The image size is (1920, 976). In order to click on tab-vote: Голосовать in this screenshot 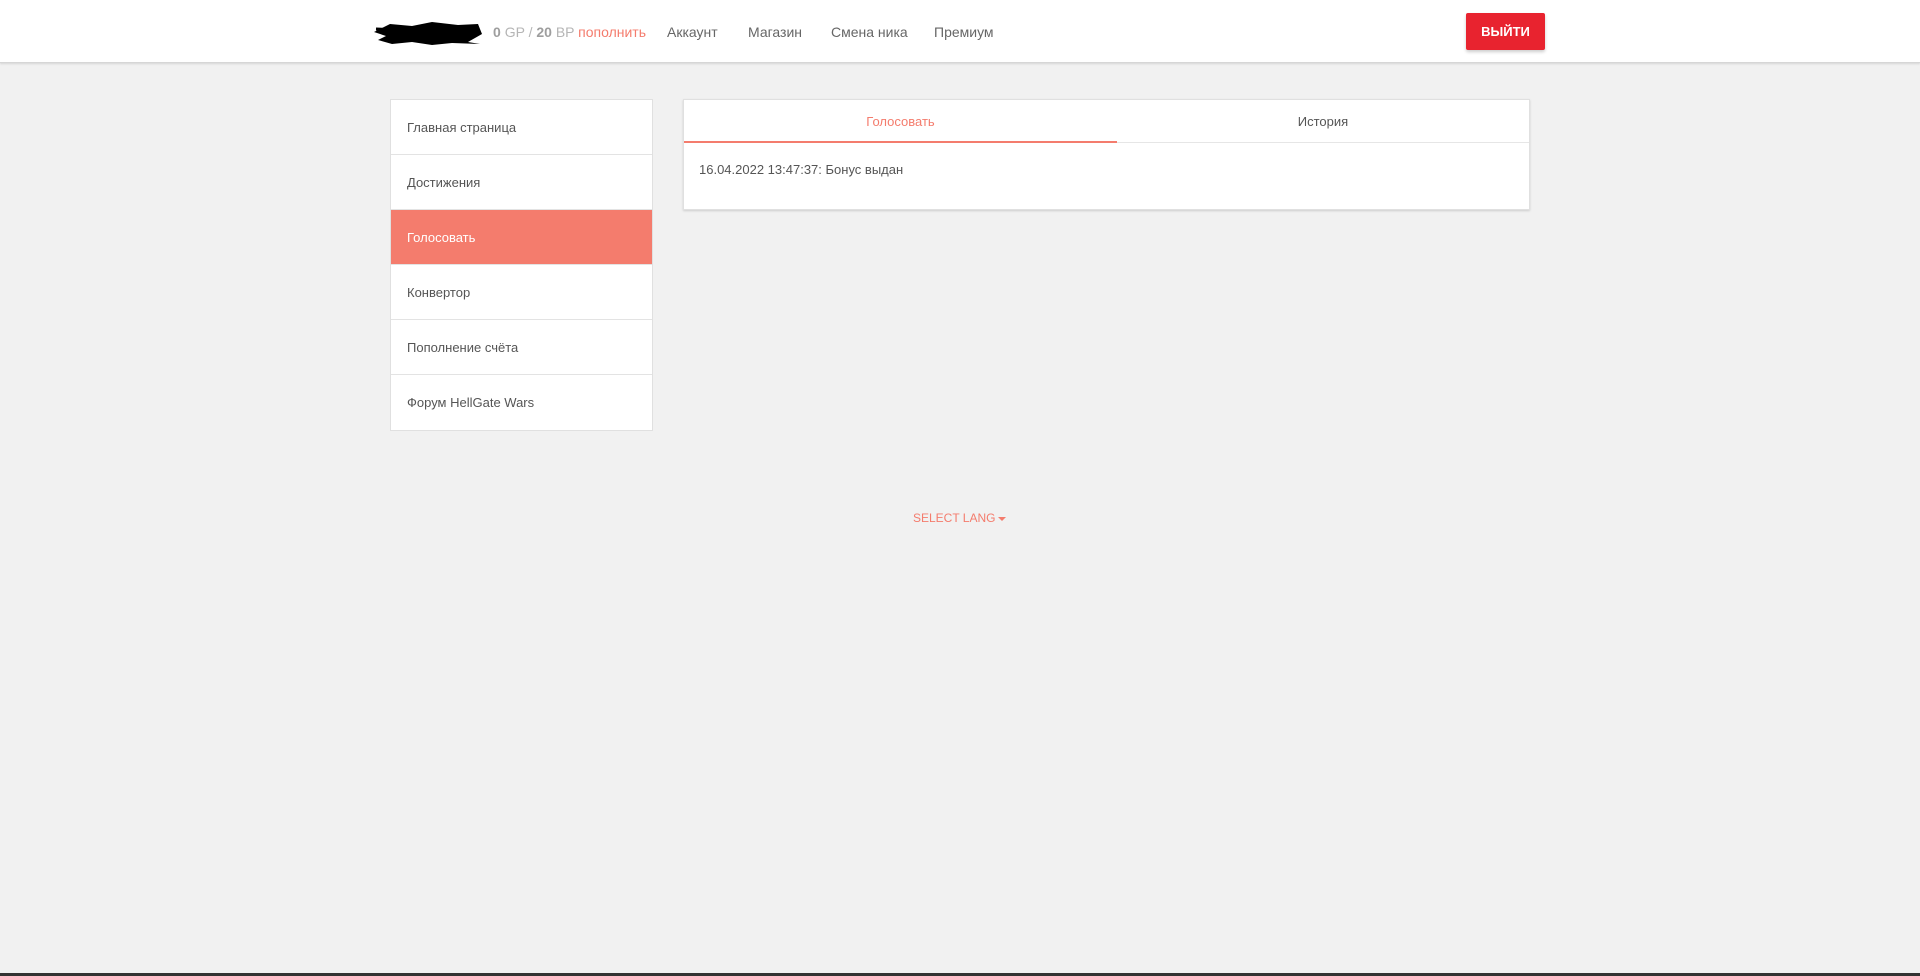, I will do `click(900, 121)`.